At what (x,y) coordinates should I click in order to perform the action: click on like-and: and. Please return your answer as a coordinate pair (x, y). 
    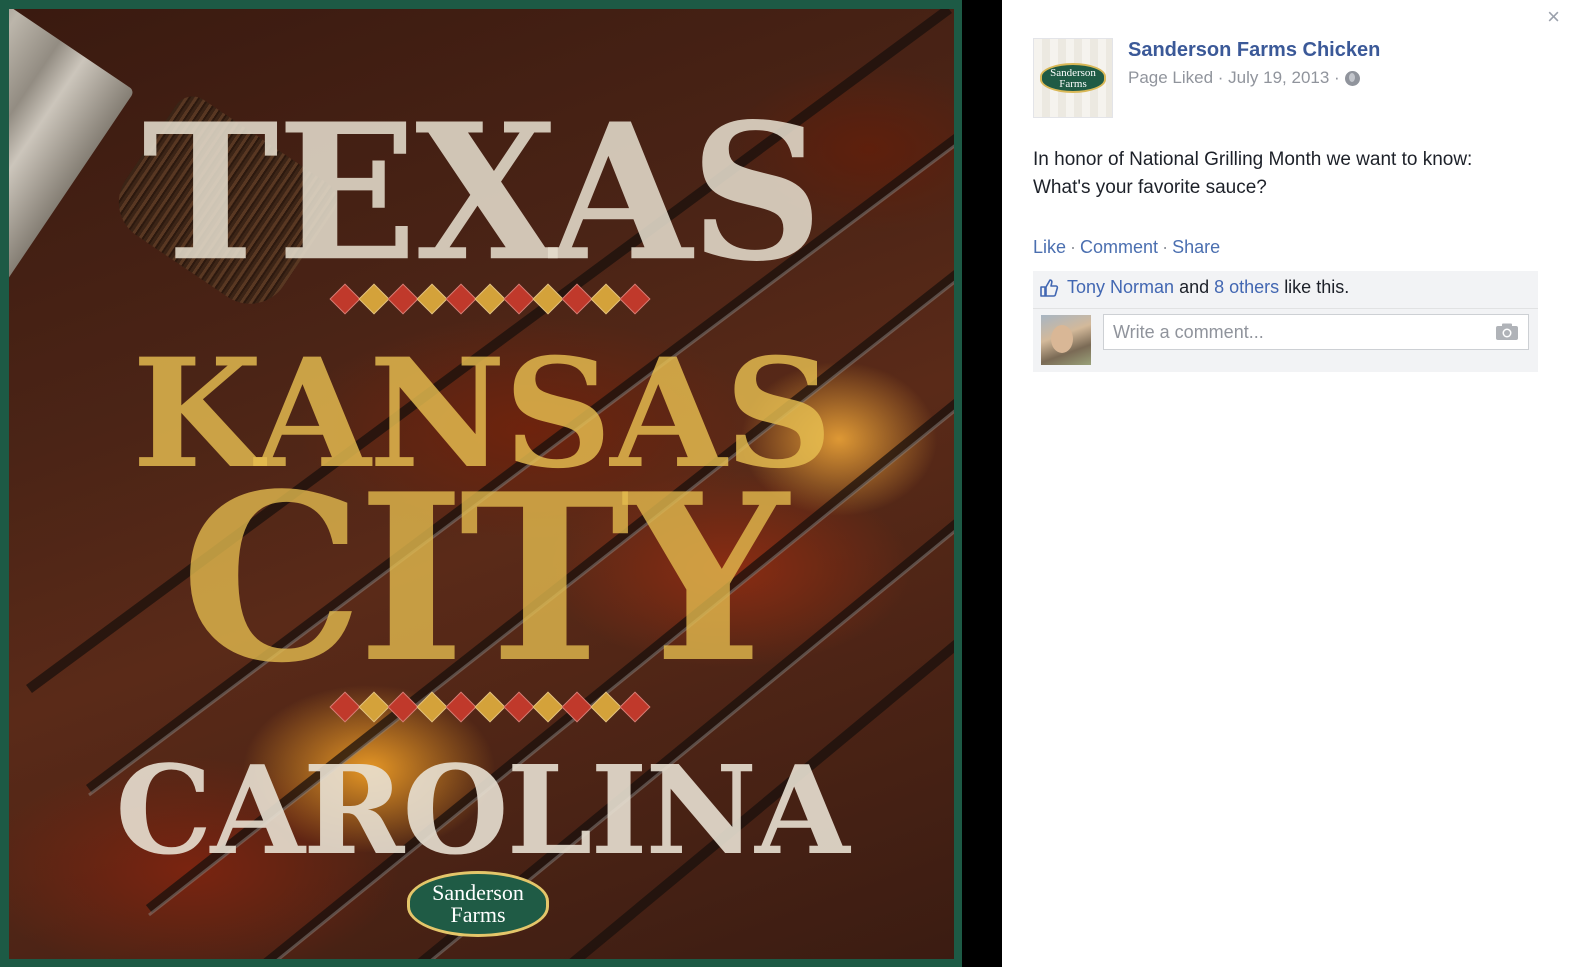
    Looking at the image, I should click on (1194, 287).